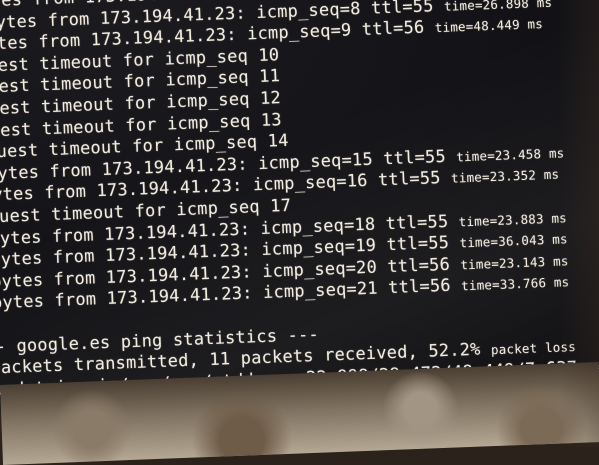 This screenshot has width=599, height=465. I want to click on terminal-line-time: time=23.352 ms, so click(505, 176).